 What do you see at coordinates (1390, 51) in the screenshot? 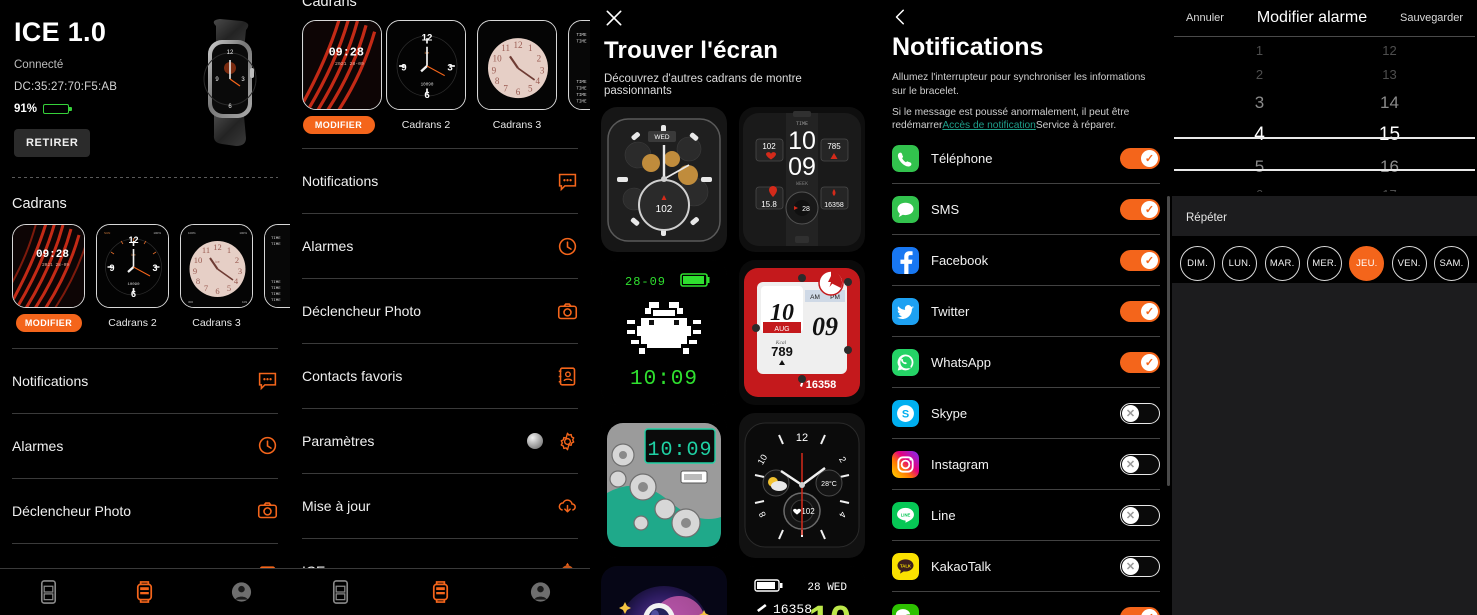
I see `minute-option: 12` at bounding box center [1390, 51].